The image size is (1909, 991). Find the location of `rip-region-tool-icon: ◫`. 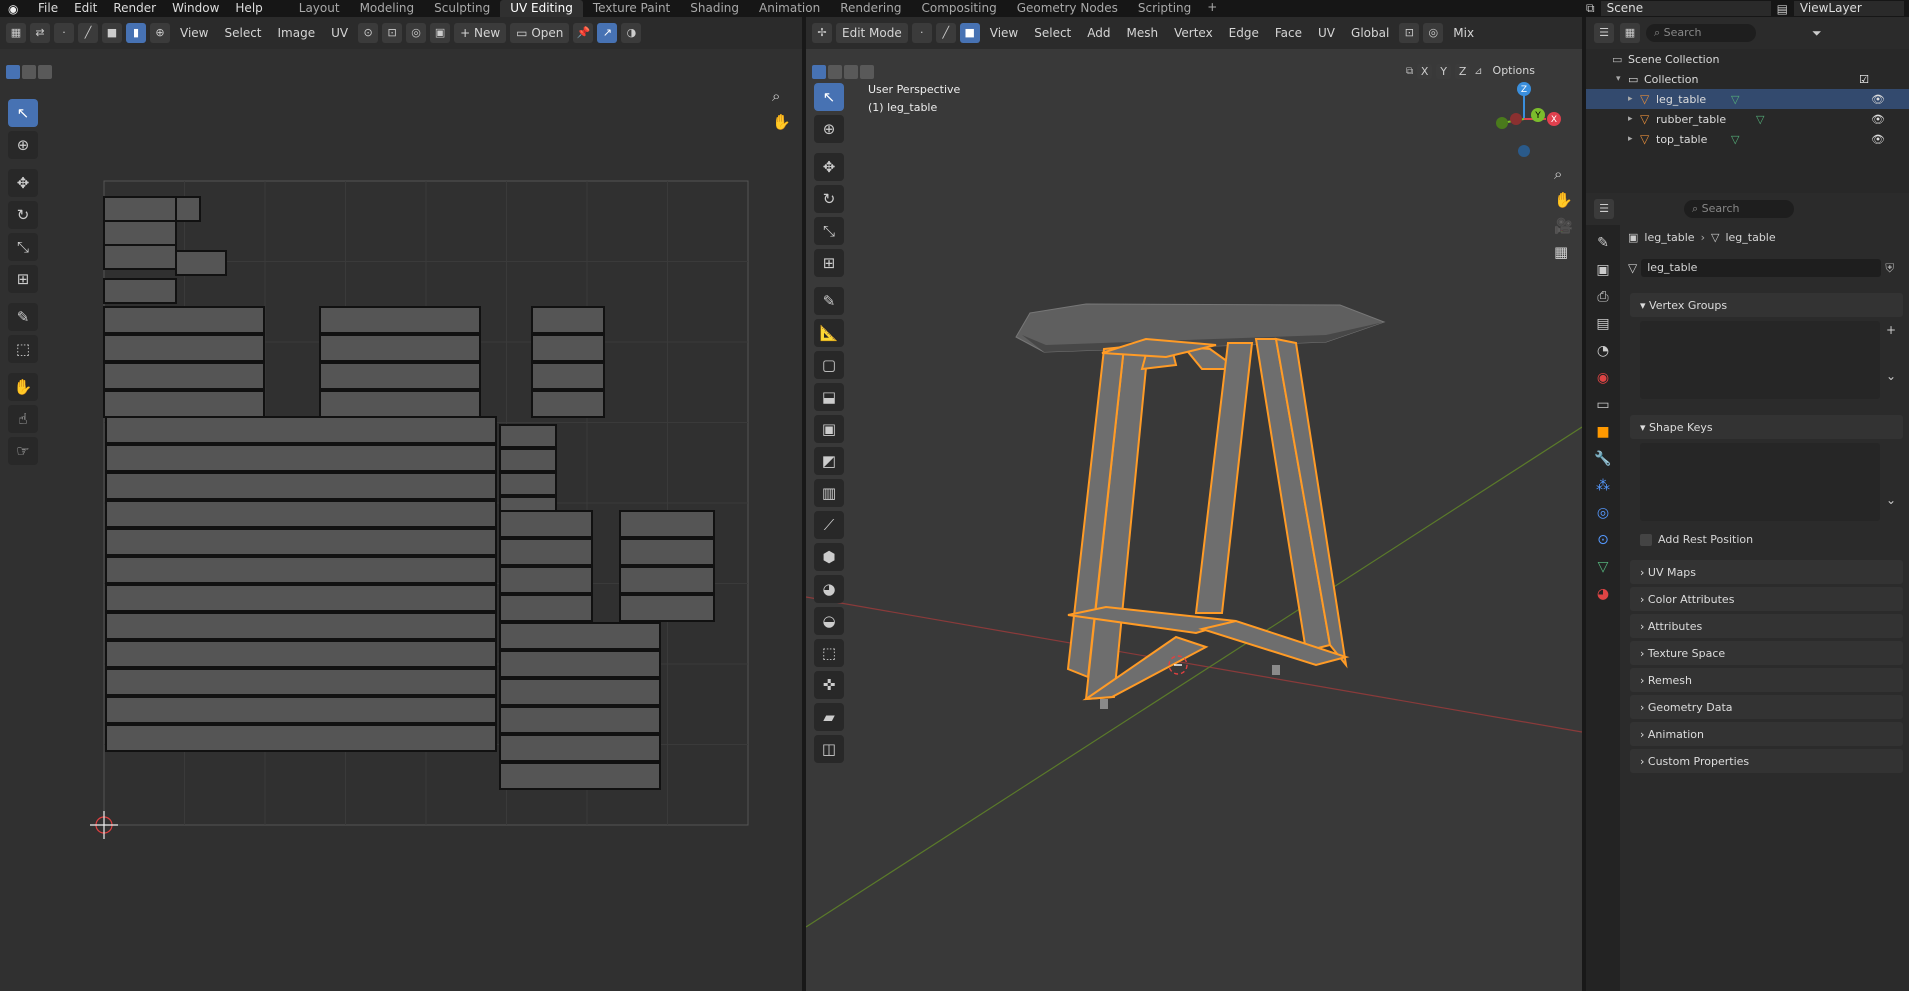

rip-region-tool-icon: ◫ is located at coordinates (829, 749).